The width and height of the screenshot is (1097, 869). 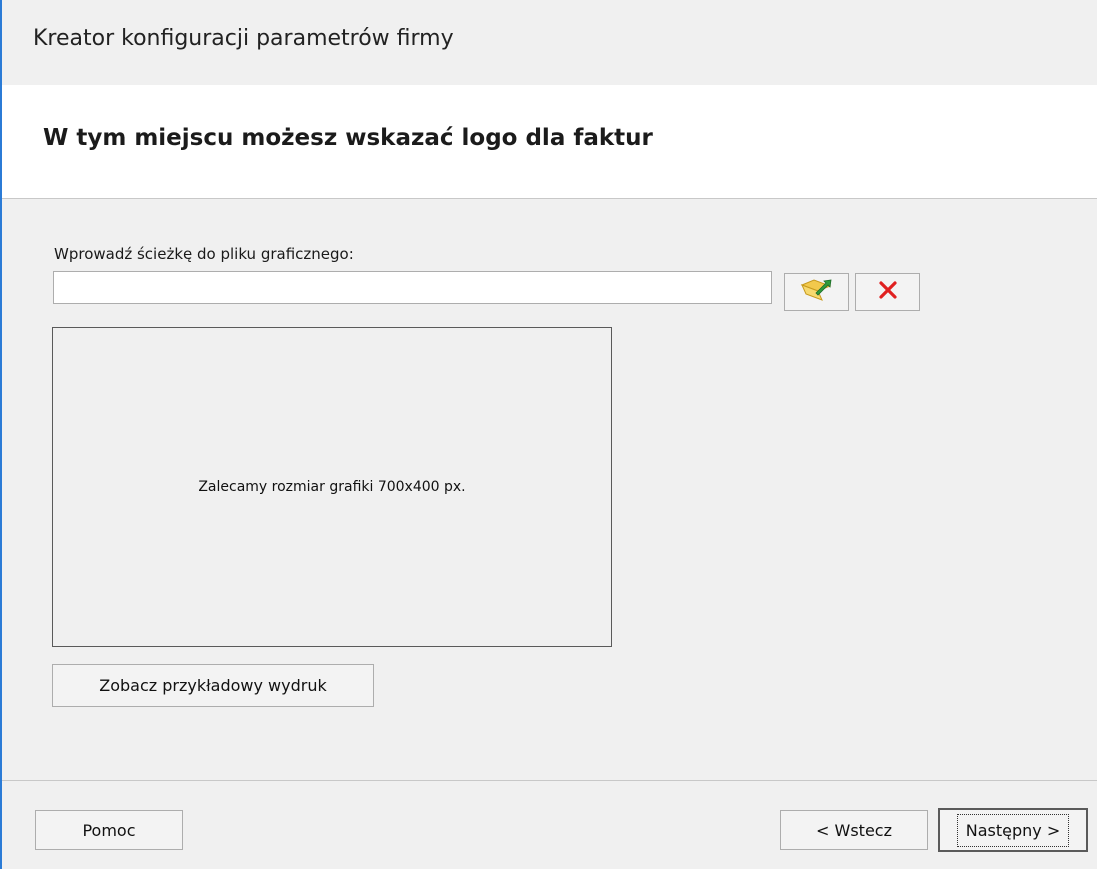 I want to click on clear-path-button, so click(x=887, y=292).